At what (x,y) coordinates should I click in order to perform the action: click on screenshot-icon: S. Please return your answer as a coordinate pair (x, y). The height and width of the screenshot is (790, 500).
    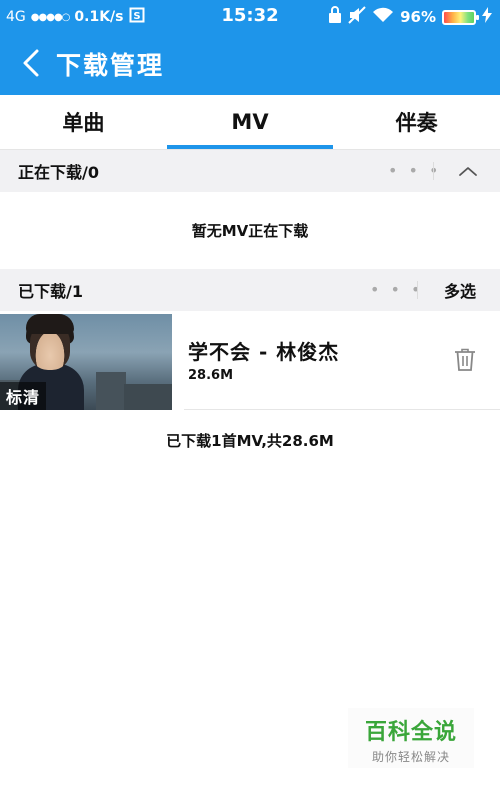
    Looking at the image, I should click on (137, 17).